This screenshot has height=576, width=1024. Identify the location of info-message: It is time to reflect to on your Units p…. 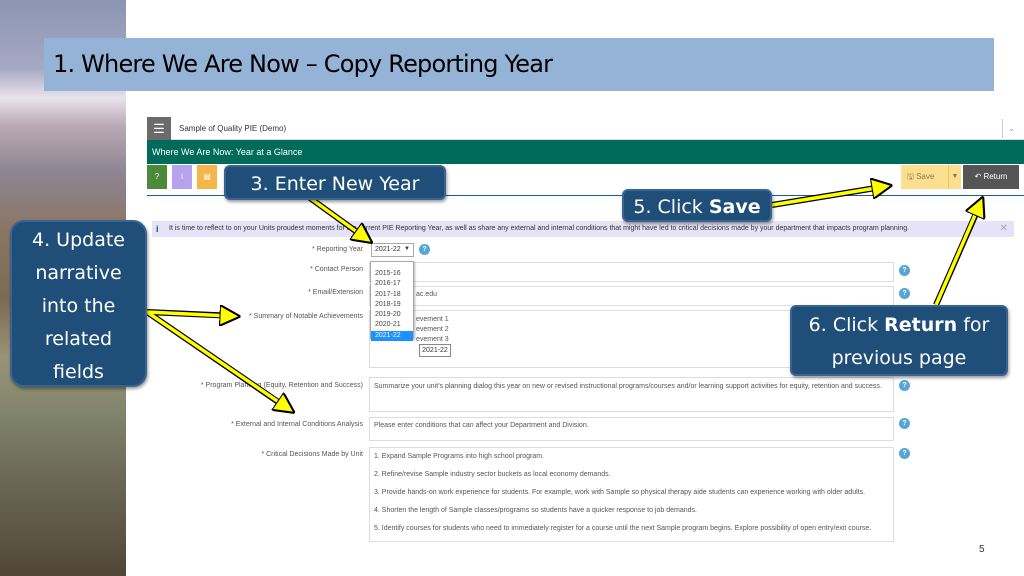
(539, 228).